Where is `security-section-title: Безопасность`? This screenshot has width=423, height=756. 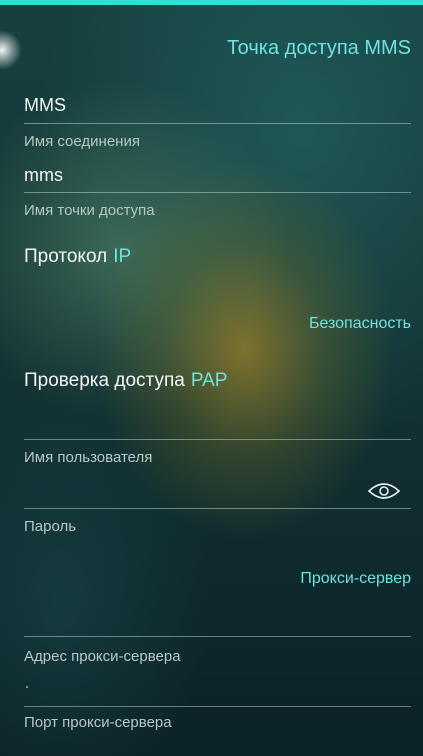 security-section-title: Безопасность is located at coordinates (359, 323).